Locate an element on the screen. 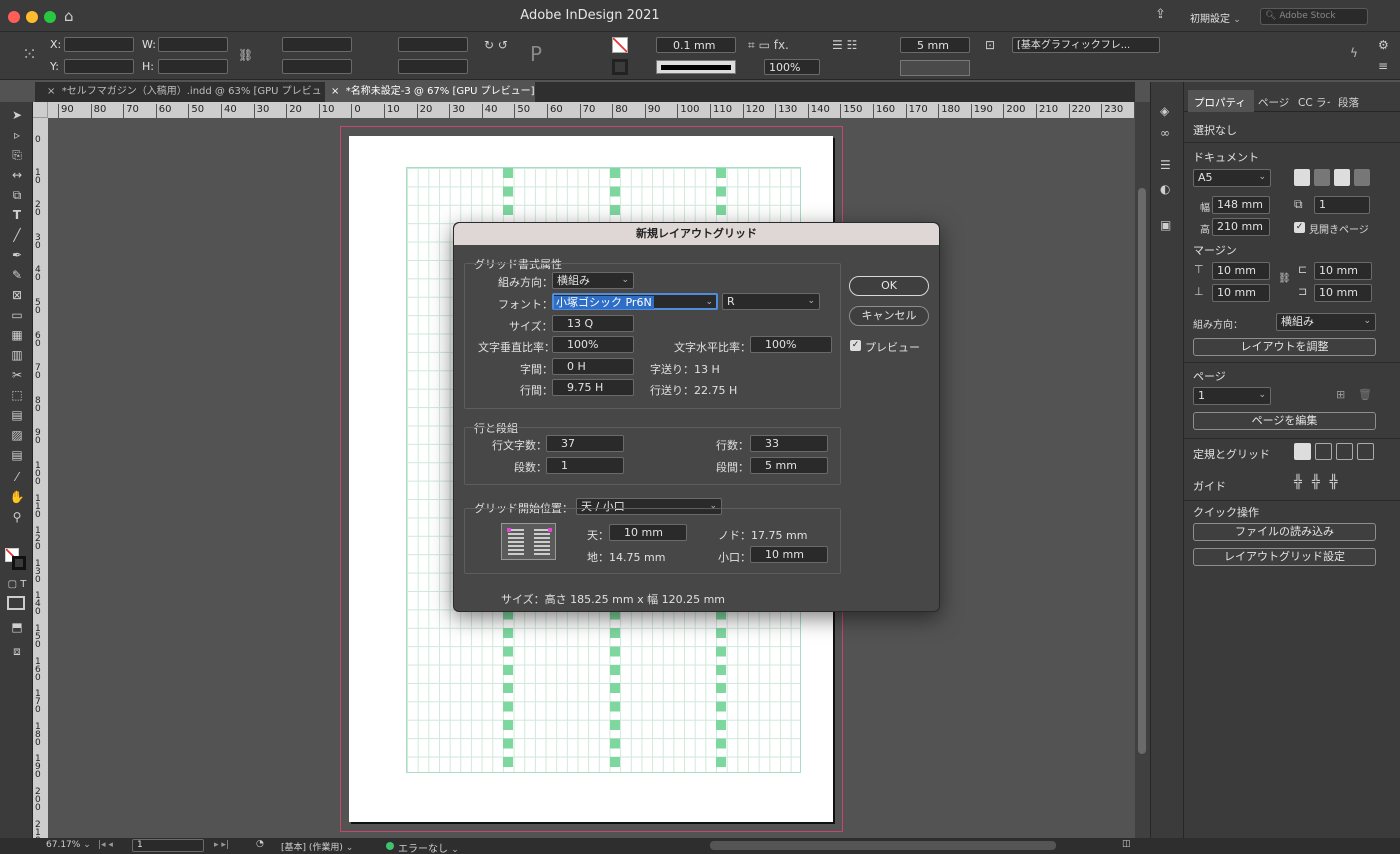 This screenshot has height=854, width=1400. stroke-panel-icon: ☰ is located at coordinates (1165, 165).